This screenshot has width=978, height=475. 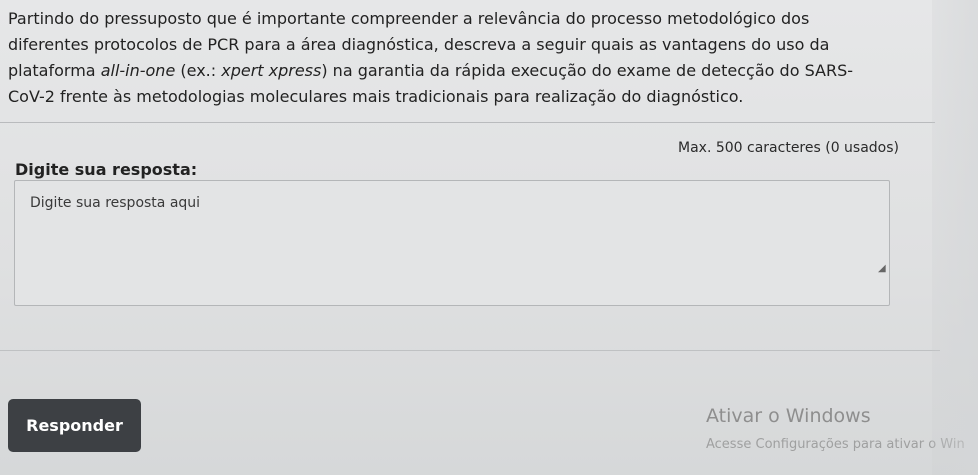 I want to click on char-counter: Max. 500 caracteres (0 usados), so click(x=789, y=148).